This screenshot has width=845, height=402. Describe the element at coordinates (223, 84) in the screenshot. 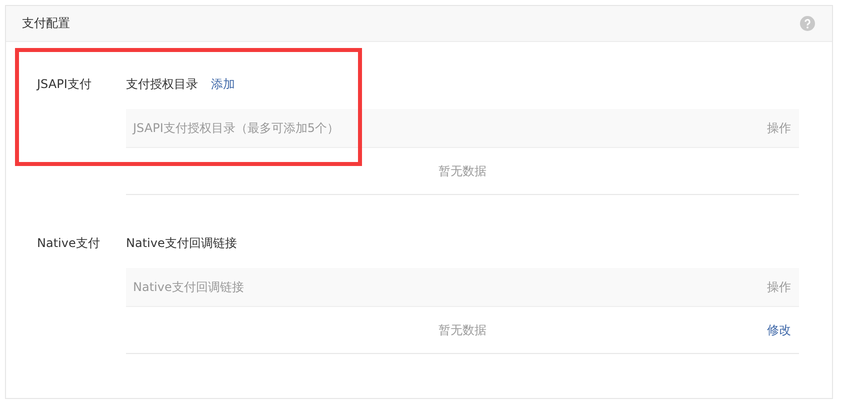

I see `add-link: 添加` at that location.